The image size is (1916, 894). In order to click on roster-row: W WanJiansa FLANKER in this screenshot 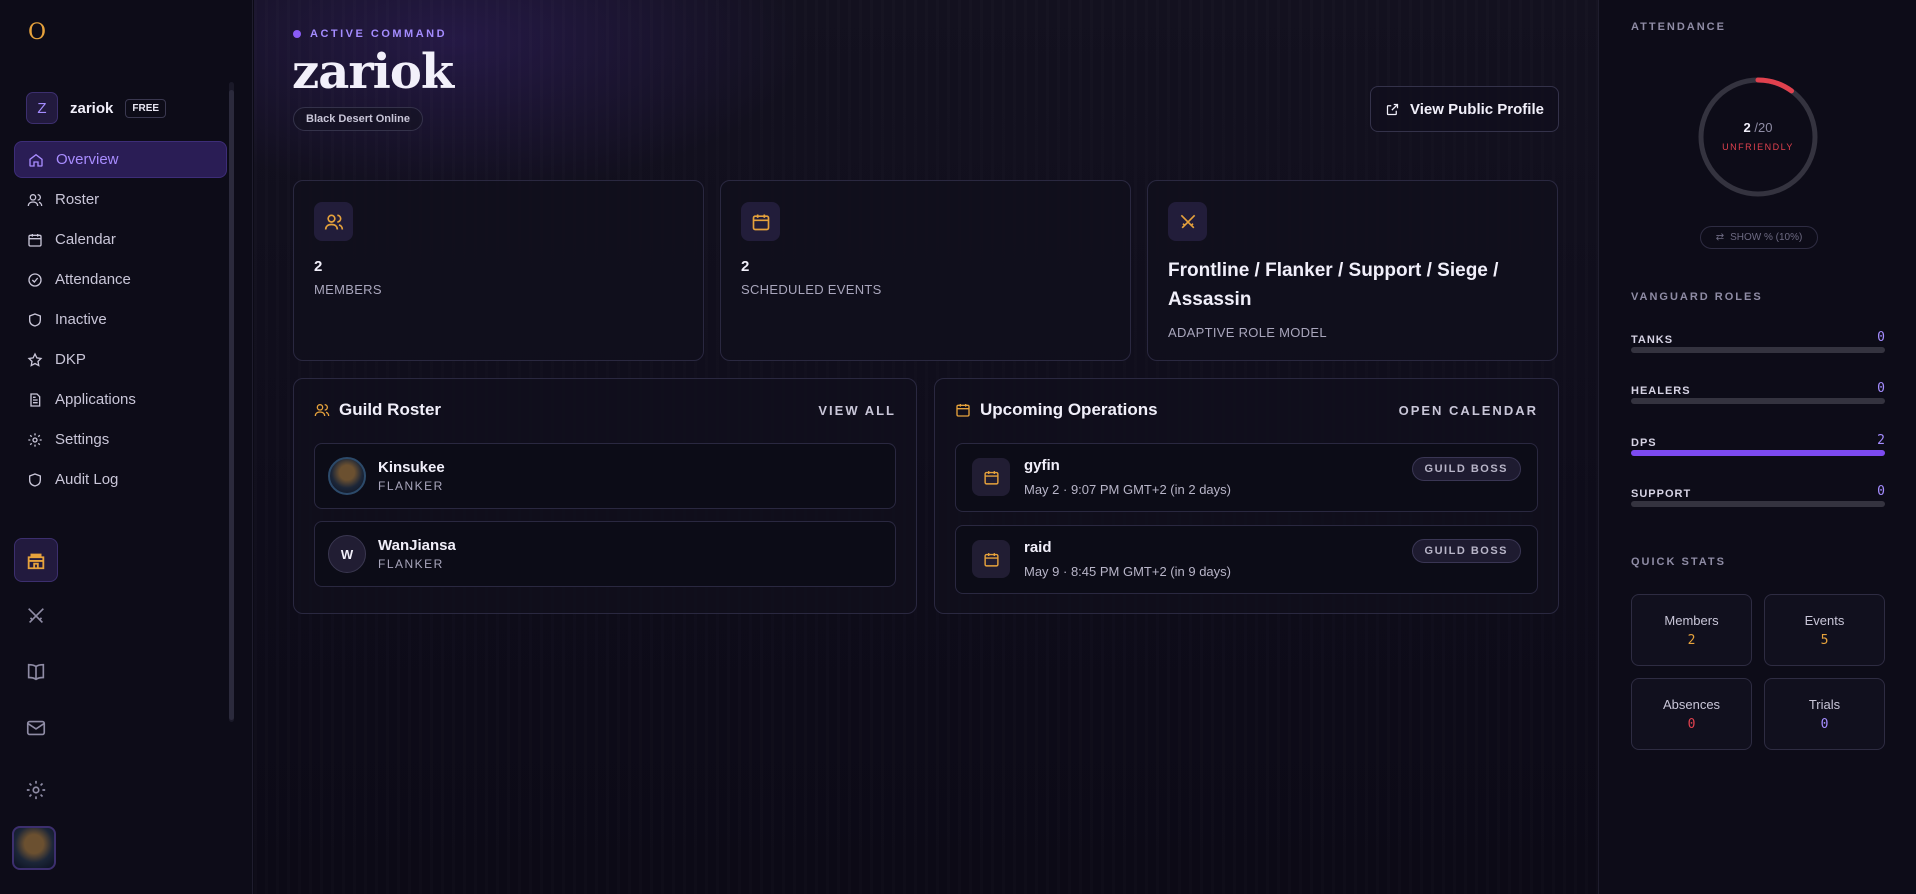, I will do `click(605, 554)`.